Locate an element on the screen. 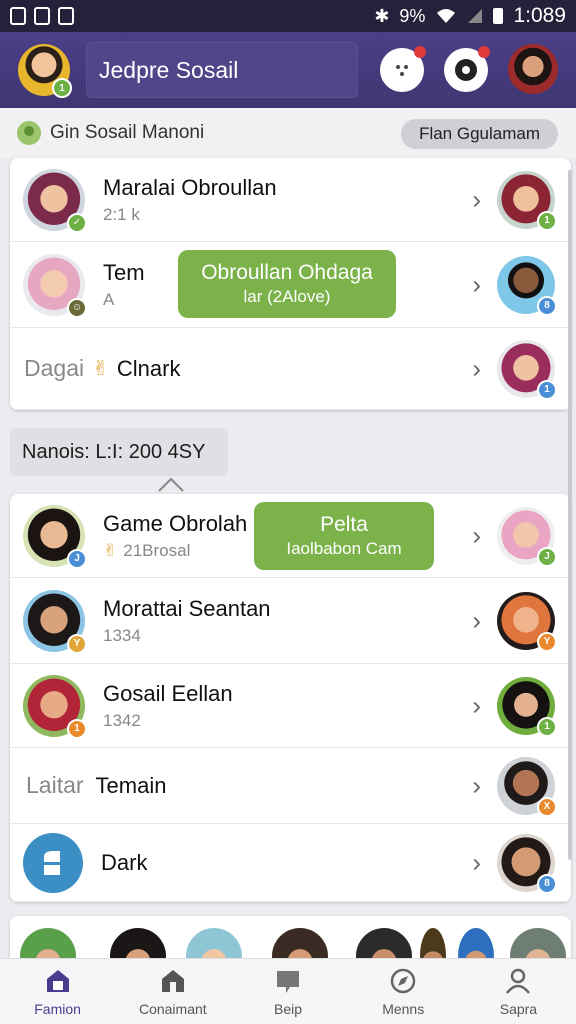 Image resolution: width=576 pixels, height=1024 pixels. list-item: Y Morattai Seantan 1334 › Y is located at coordinates (290, 621).